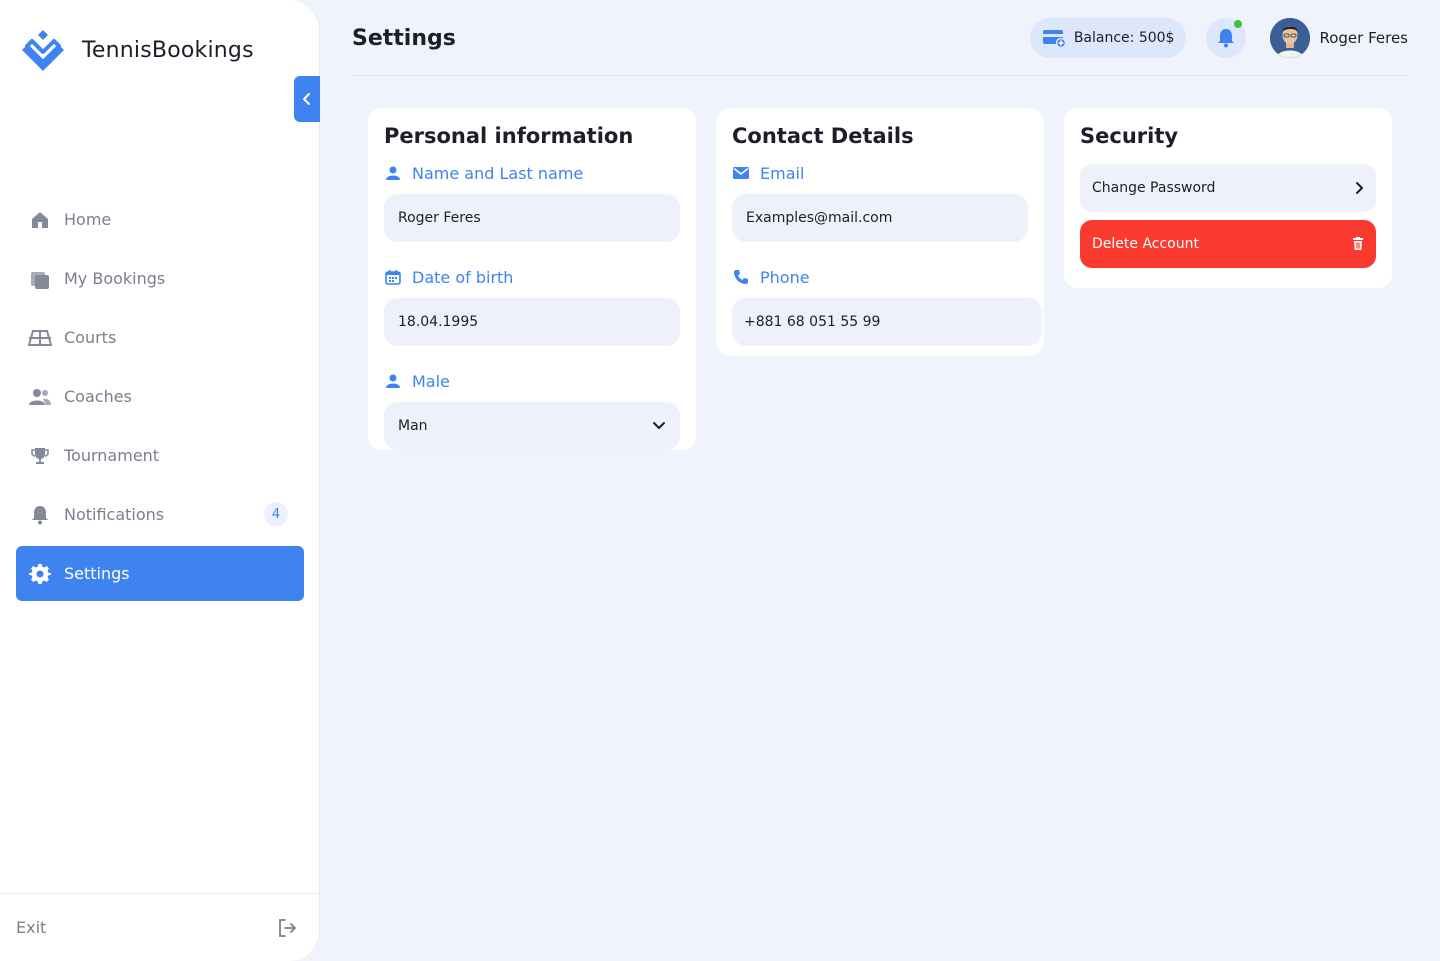  Describe the element at coordinates (532, 218) in the screenshot. I see `name-input: Roger Feres` at that location.